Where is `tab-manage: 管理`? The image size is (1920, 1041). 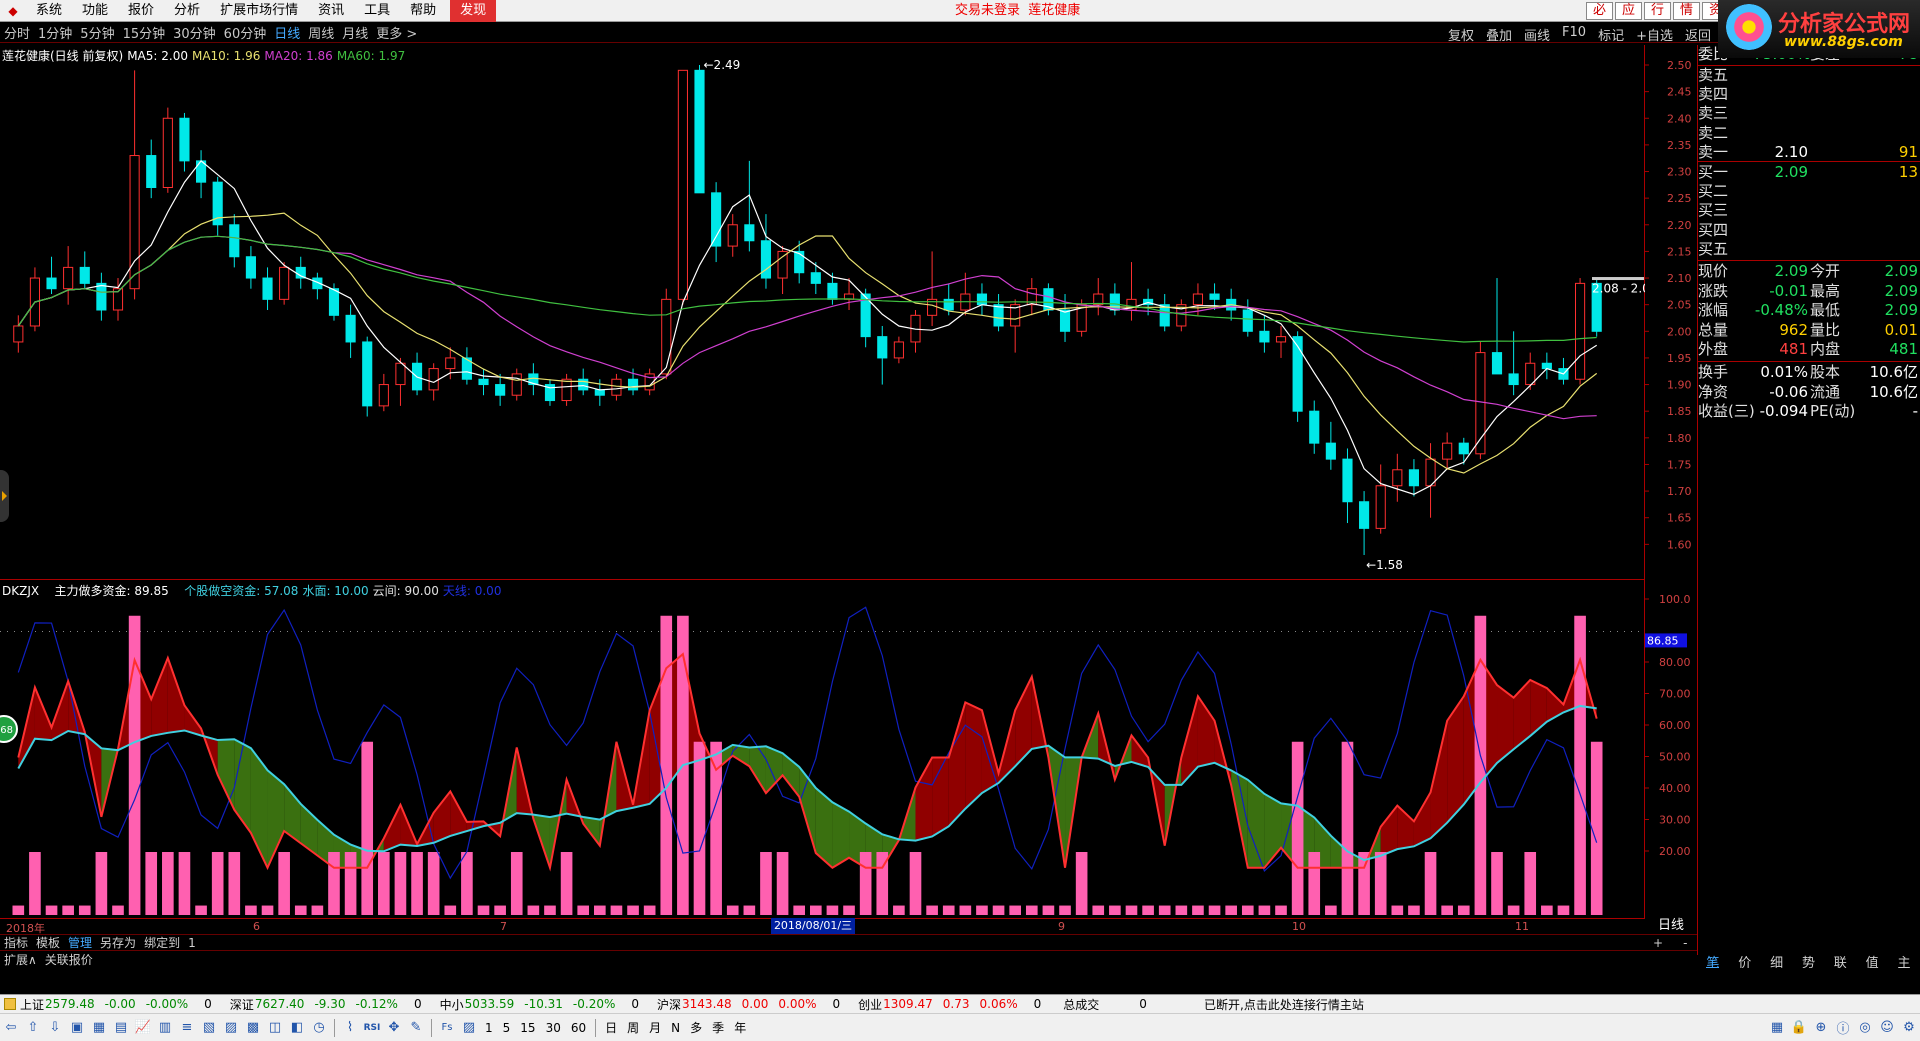
tab-manage: 管理 is located at coordinates (80, 942).